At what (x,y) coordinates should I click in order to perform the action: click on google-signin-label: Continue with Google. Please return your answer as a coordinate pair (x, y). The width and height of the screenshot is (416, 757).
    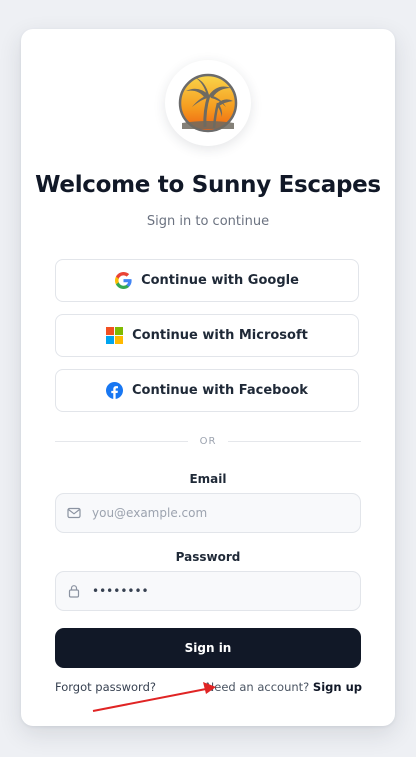
    Looking at the image, I should click on (220, 280).